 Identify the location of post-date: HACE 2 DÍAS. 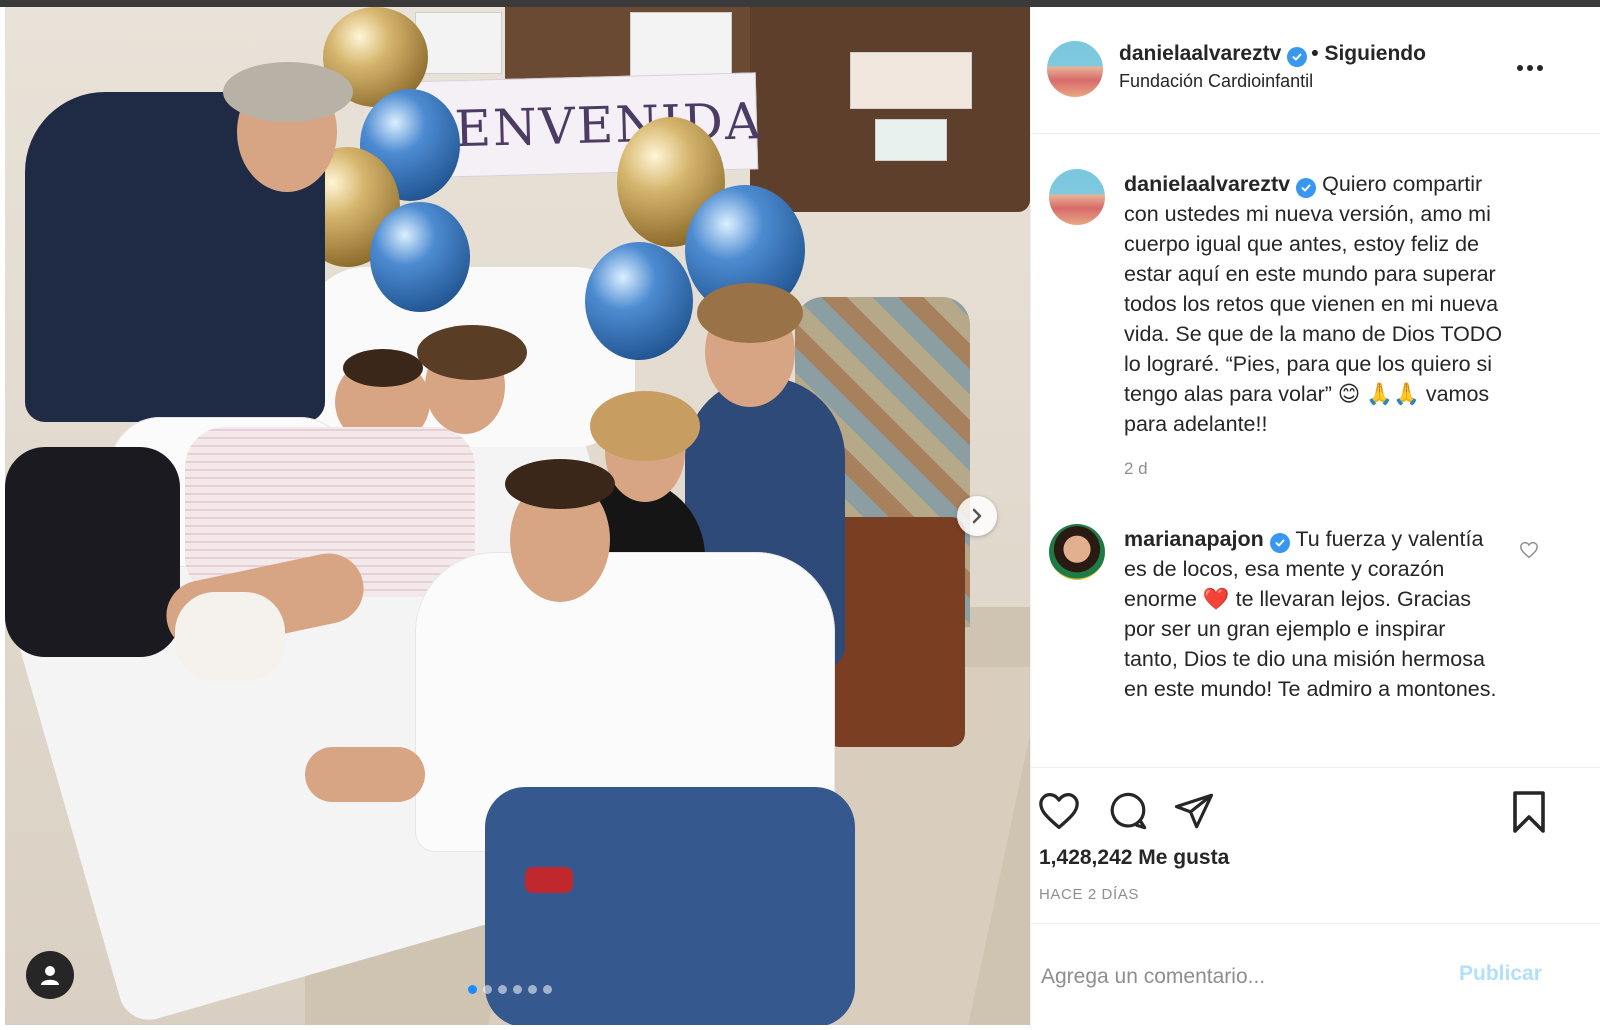
(1089, 894).